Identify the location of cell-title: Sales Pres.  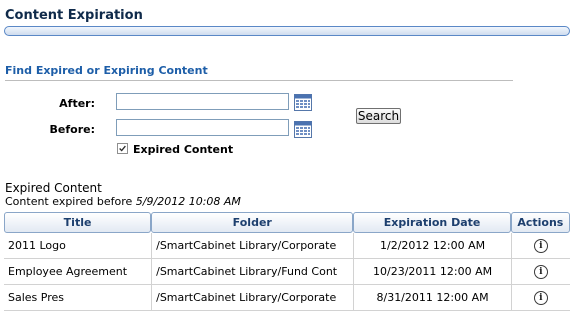
(78, 298).